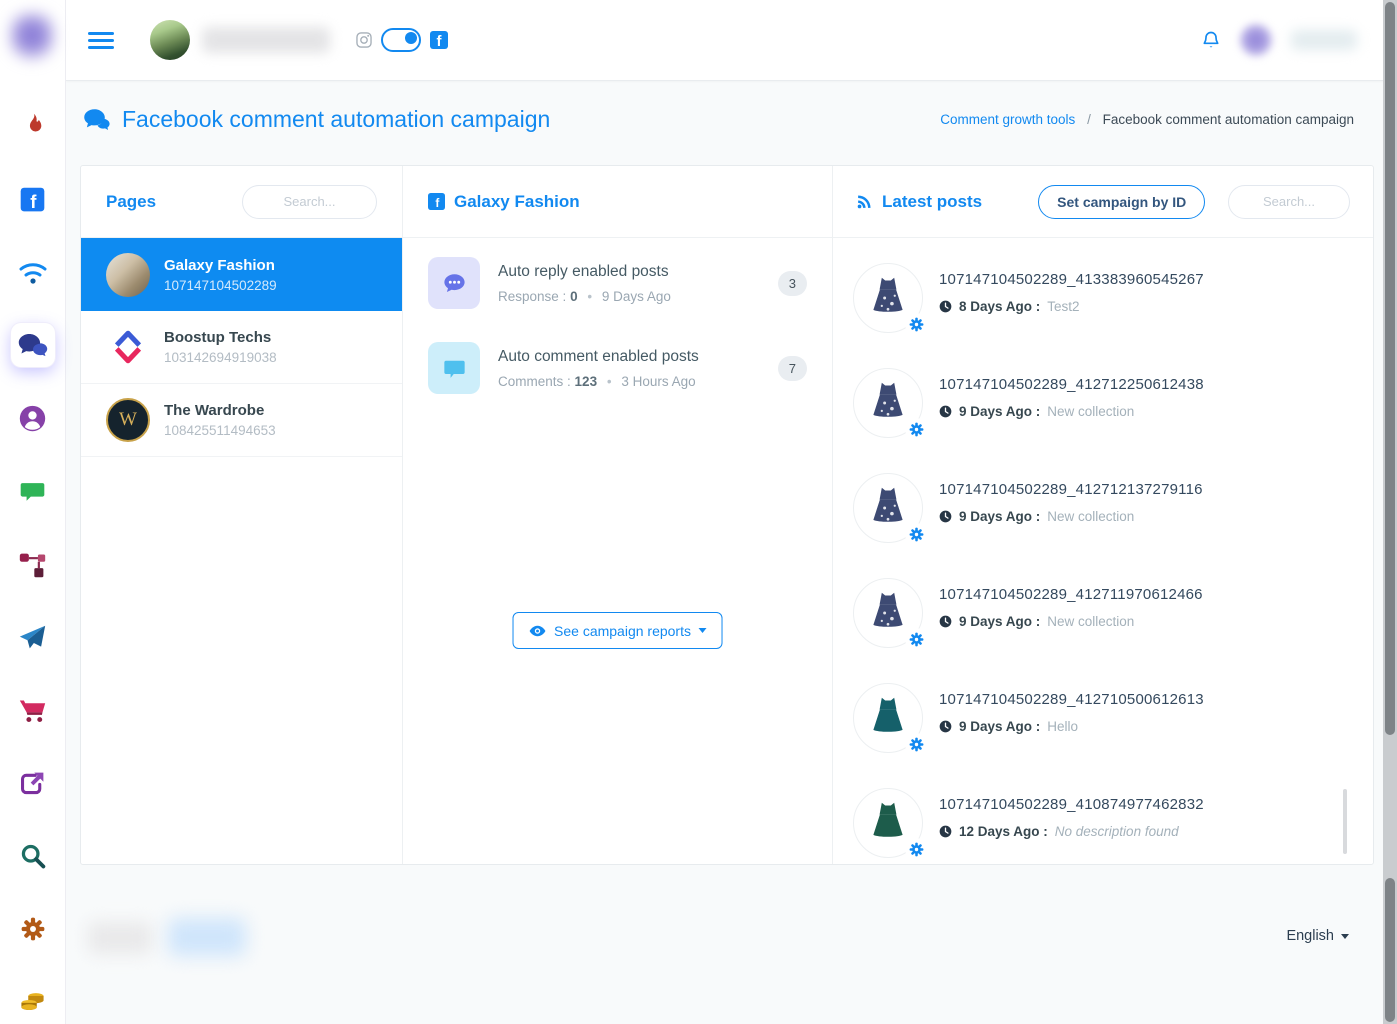 The height and width of the screenshot is (1024, 1397). I want to click on post-id: 107147104502289_412710500612613, so click(1071, 699).